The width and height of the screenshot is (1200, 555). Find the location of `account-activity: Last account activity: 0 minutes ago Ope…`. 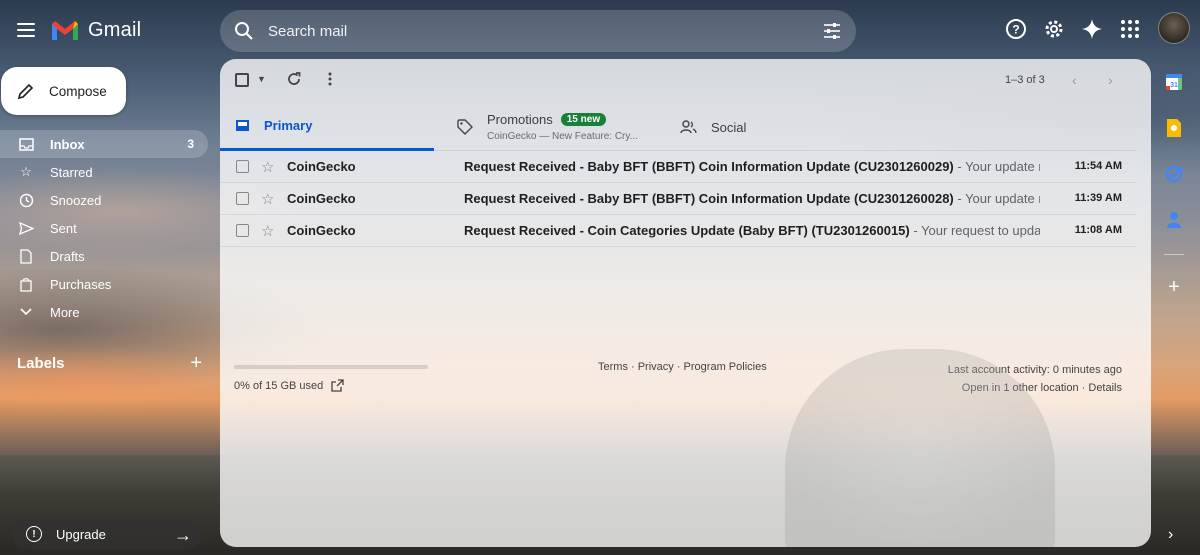

account-activity: Last account activity: 0 minutes ago Ope… is located at coordinates (1035, 379).